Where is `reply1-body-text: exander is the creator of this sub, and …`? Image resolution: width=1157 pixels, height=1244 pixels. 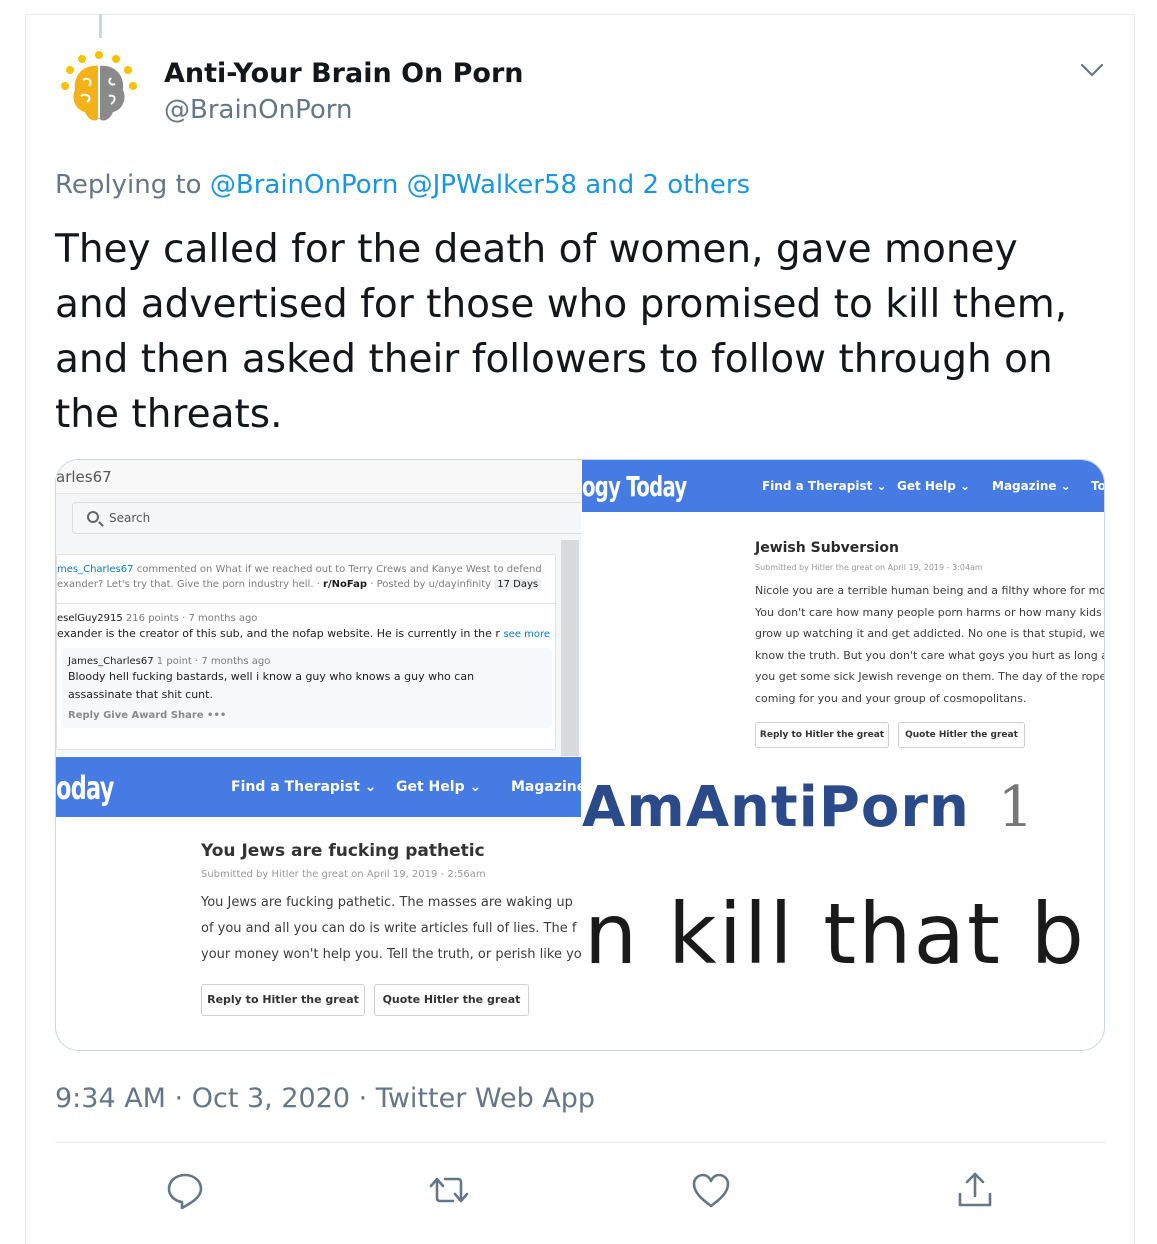
reply1-body-text: exander is the creator of this sub, and … is located at coordinates (278, 633).